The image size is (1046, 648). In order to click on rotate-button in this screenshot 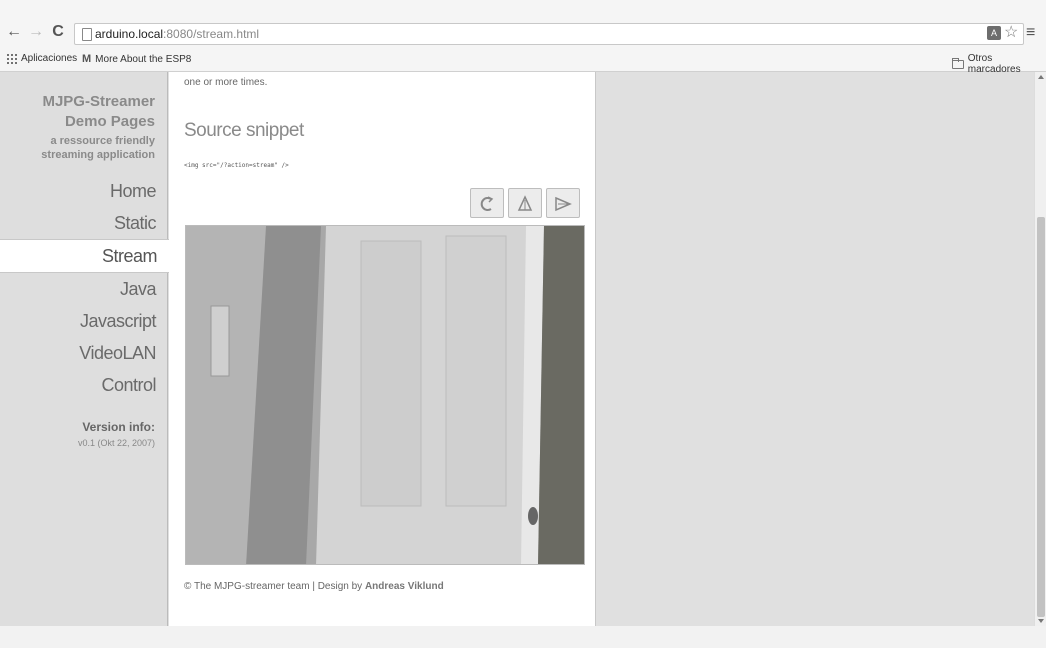, I will do `click(487, 203)`.